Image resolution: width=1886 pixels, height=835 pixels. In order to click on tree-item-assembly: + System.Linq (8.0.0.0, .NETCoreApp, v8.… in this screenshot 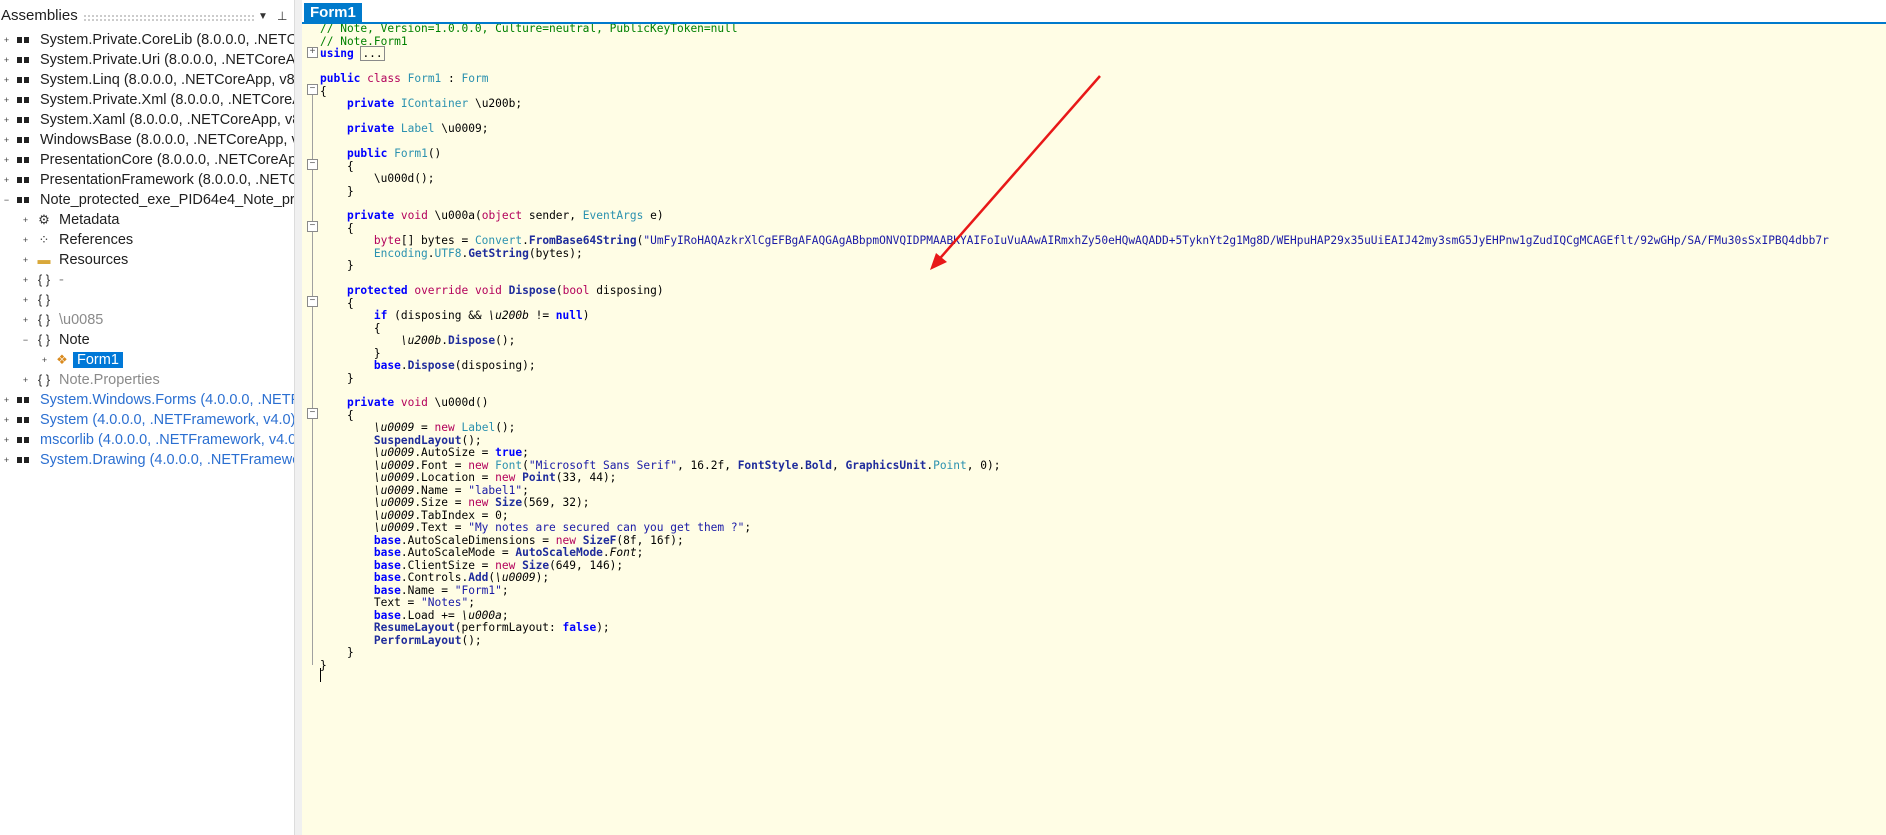, I will do `click(147, 81)`.